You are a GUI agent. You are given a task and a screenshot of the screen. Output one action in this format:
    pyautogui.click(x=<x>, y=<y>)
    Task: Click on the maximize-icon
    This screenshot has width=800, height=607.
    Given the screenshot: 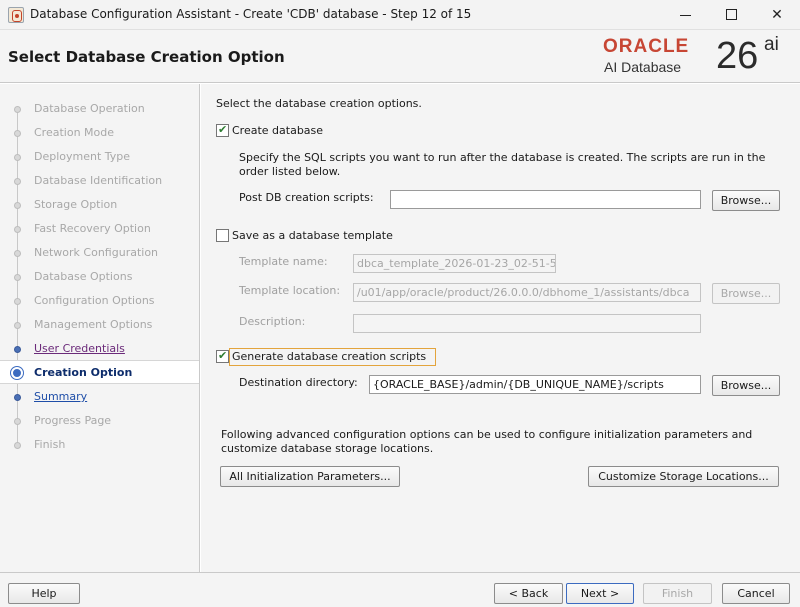 What is the action you would take?
    pyautogui.click(x=731, y=14)
    